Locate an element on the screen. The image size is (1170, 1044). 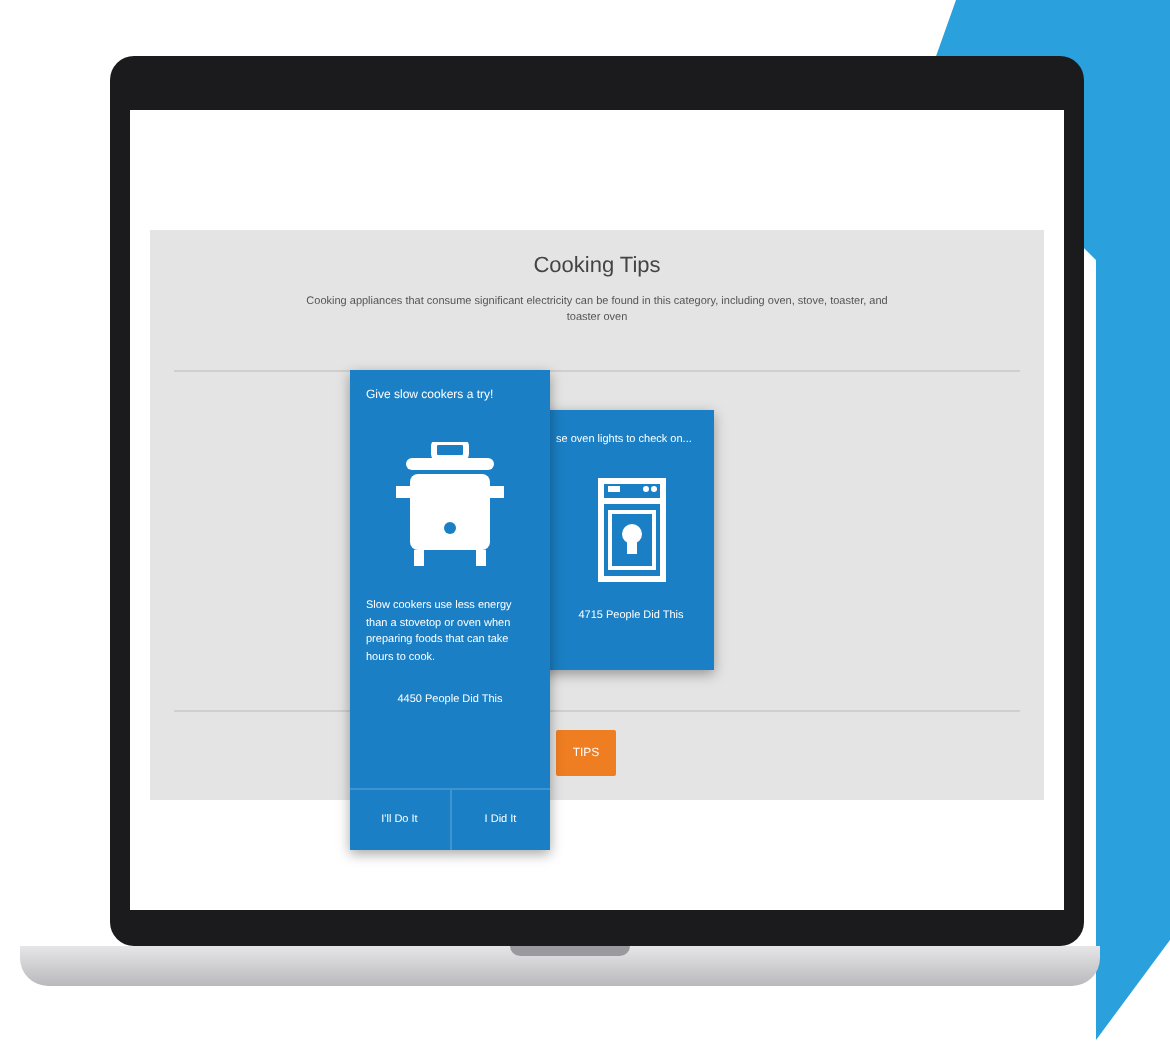
panel-title: Cooking Tips is located at coordinates (597, 266).